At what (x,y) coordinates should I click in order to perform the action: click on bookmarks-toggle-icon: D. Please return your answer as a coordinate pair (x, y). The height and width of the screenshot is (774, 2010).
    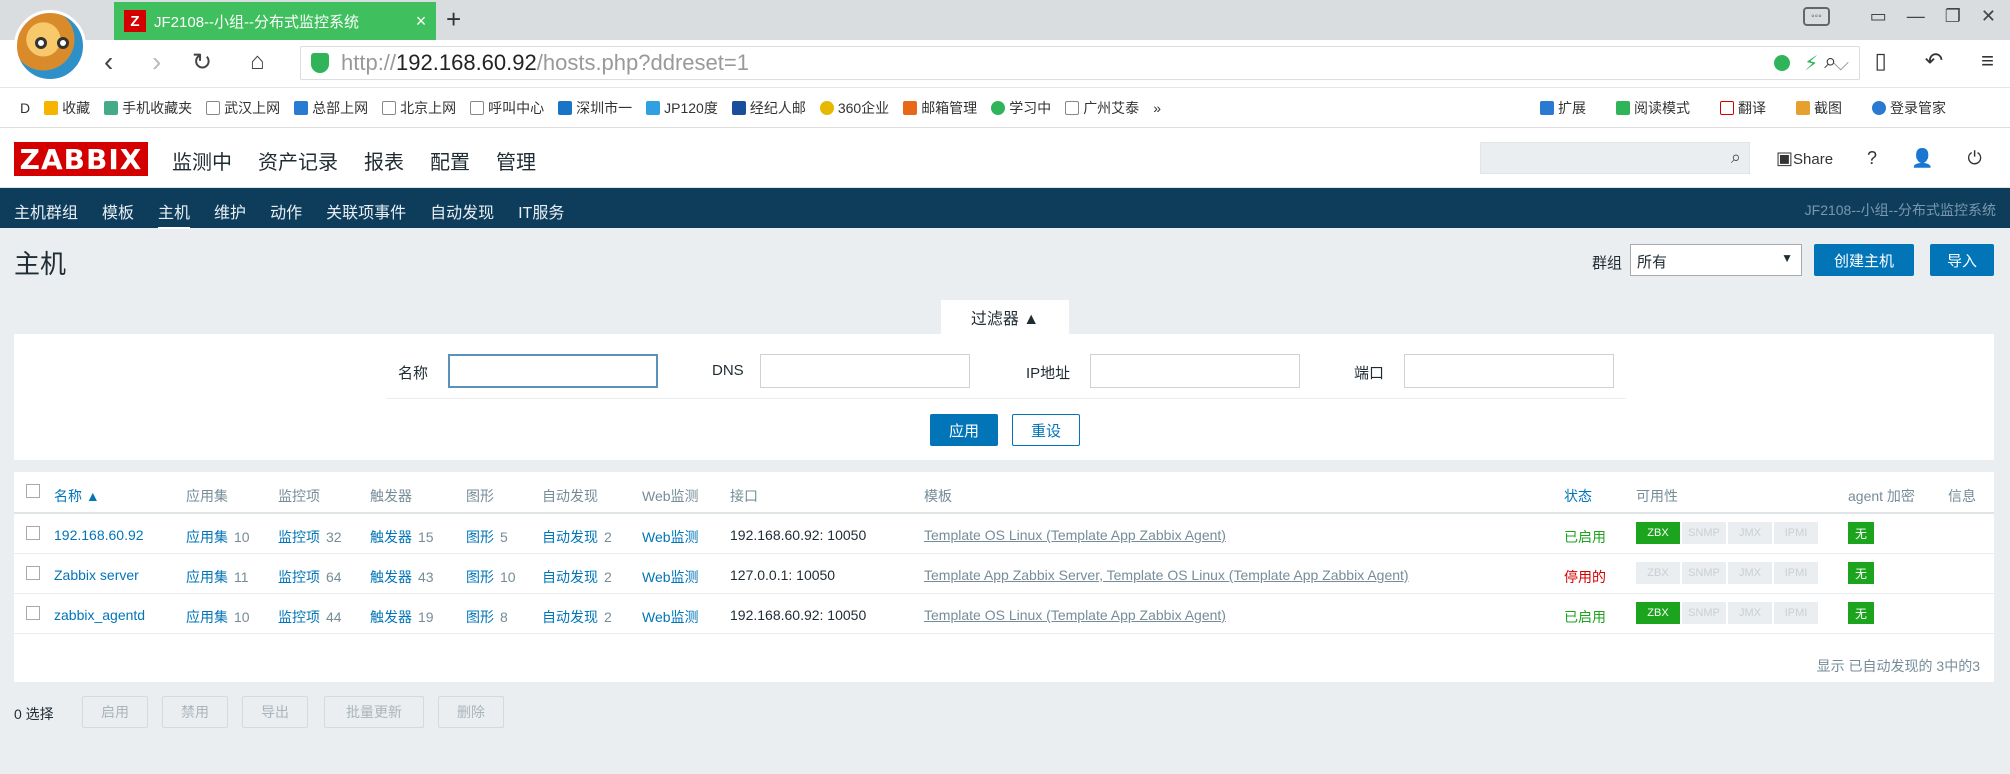
    Looking at the image, I should click on (25, 108).